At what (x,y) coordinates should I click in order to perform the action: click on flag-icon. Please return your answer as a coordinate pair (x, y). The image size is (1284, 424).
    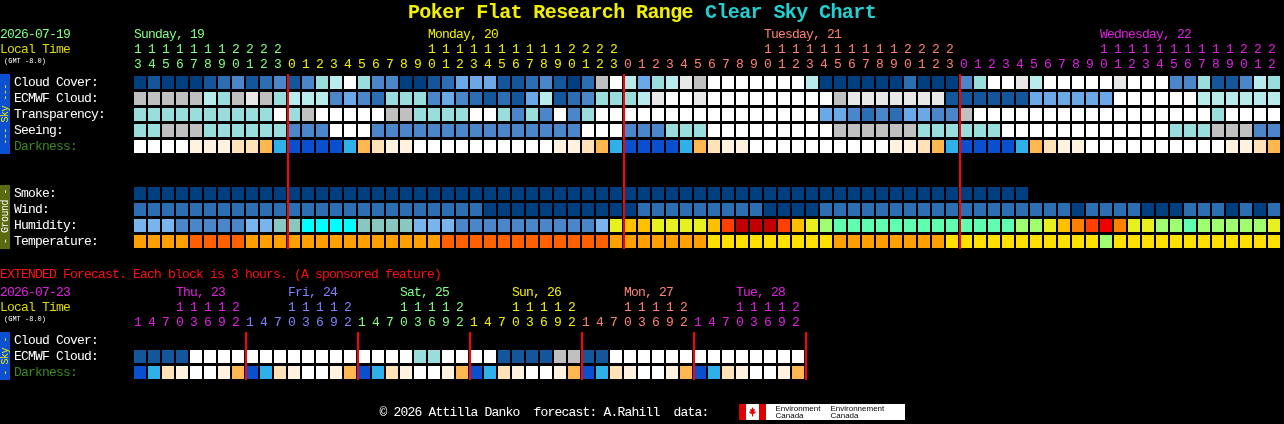
    Looking at the image, I should click on (752, 412).